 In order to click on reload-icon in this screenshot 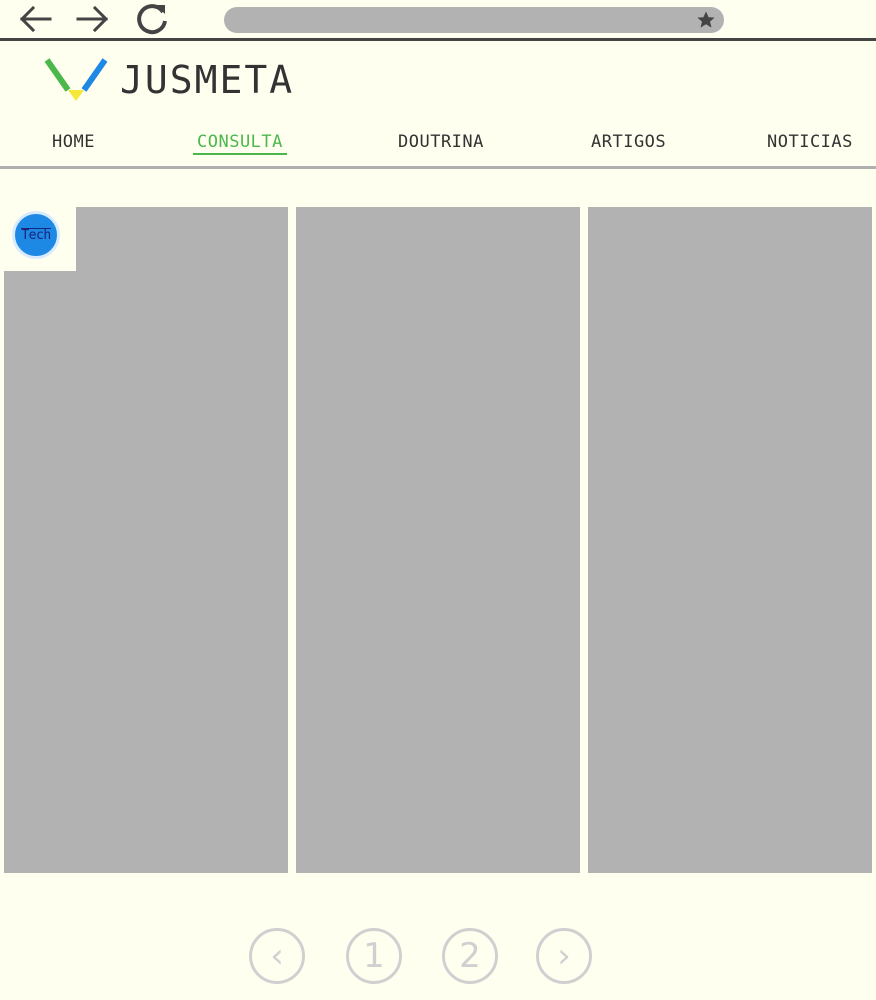, I will do `click(152, 19)`.